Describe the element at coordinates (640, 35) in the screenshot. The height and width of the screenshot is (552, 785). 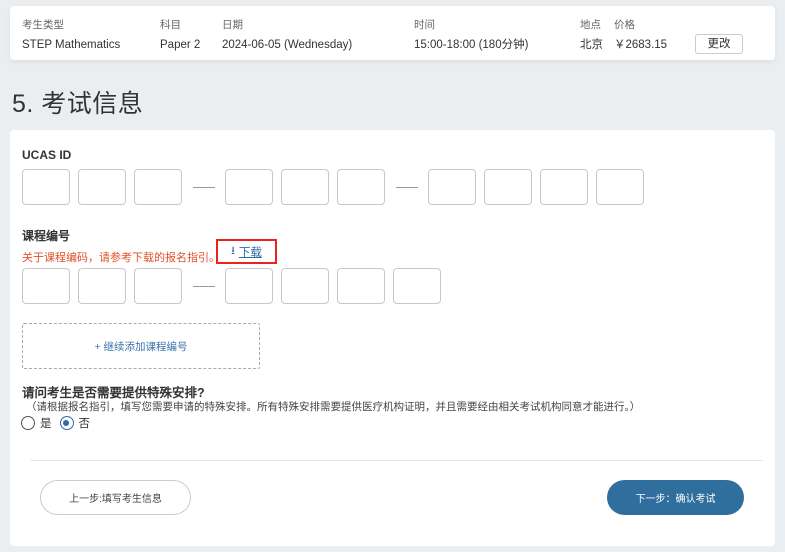
I see `summary-price: 价格 ￥2683.15` at that location.